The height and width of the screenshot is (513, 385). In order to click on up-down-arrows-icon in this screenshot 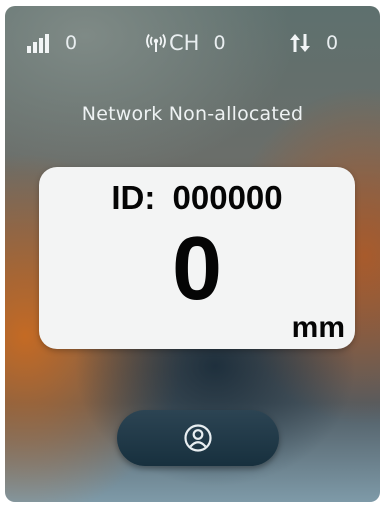, I will do `click(300, 43)`.